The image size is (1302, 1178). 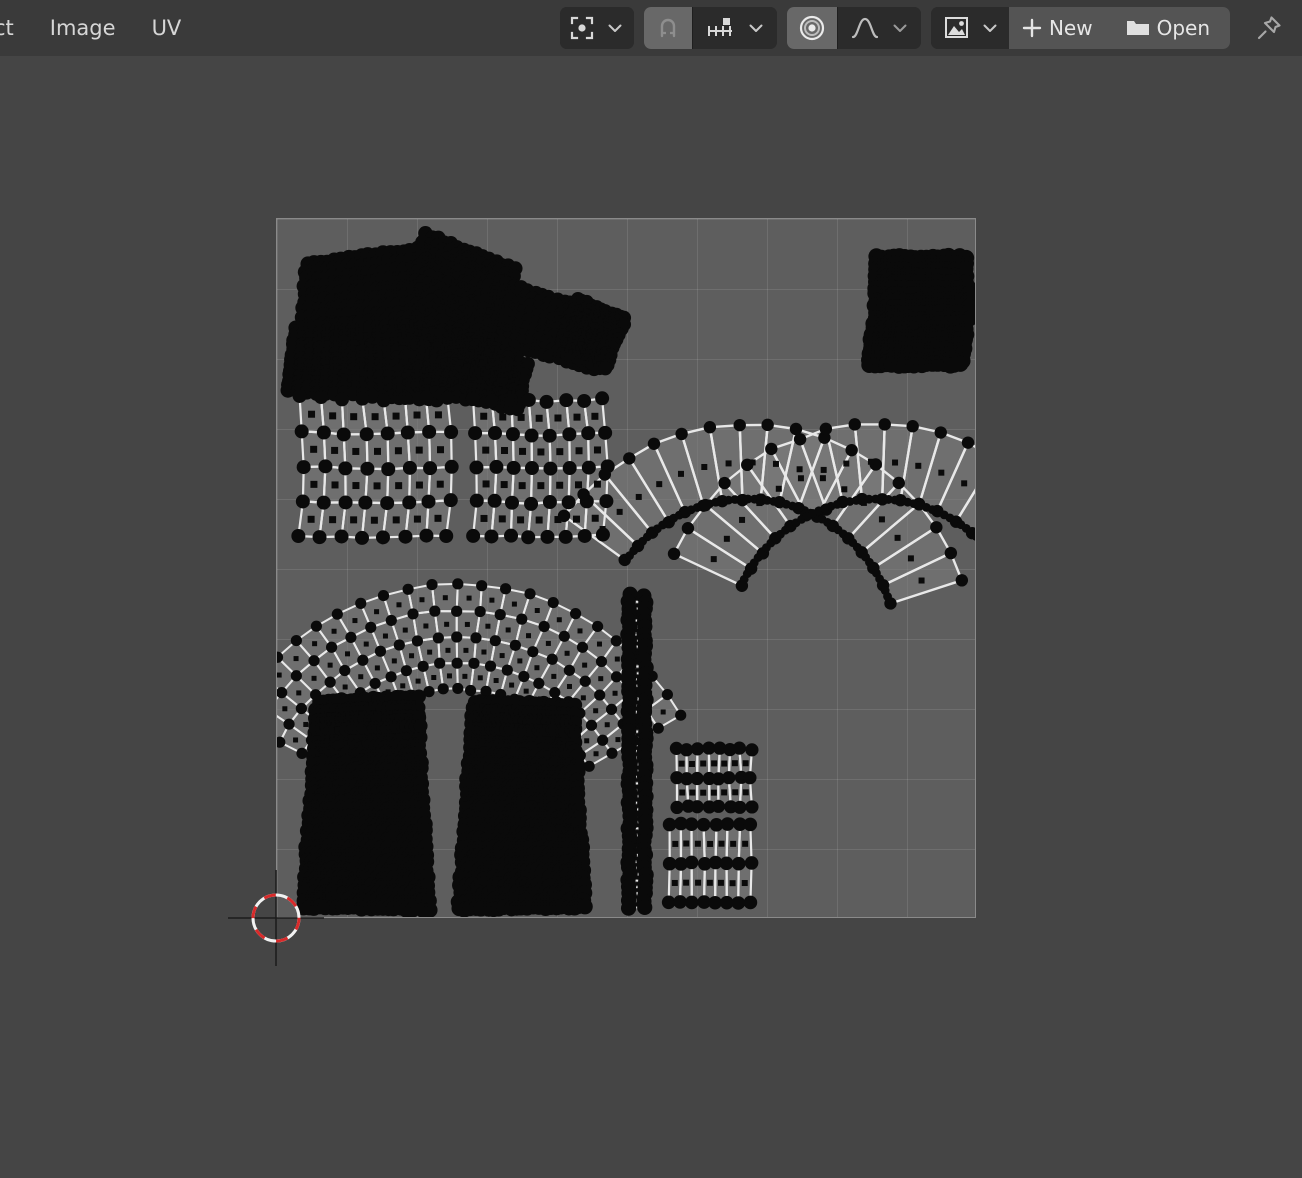 What do you see at coordinates (167, 28) in the screenshot?
I see `menu-uv: UV` at bounding box center [167, 28].